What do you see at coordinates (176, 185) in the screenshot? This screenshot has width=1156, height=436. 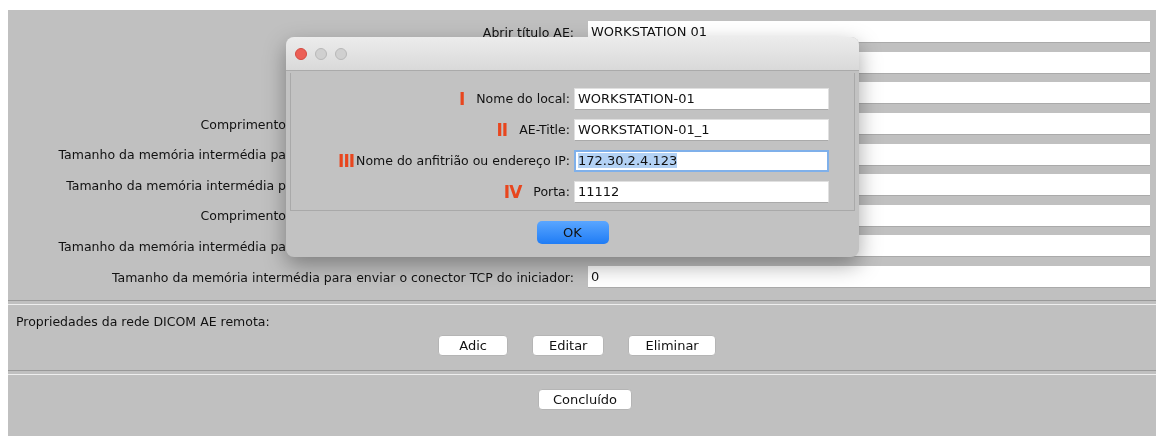 I see `field-label: Tamanho da memória intermédia p` at bounding box center [176, 185].